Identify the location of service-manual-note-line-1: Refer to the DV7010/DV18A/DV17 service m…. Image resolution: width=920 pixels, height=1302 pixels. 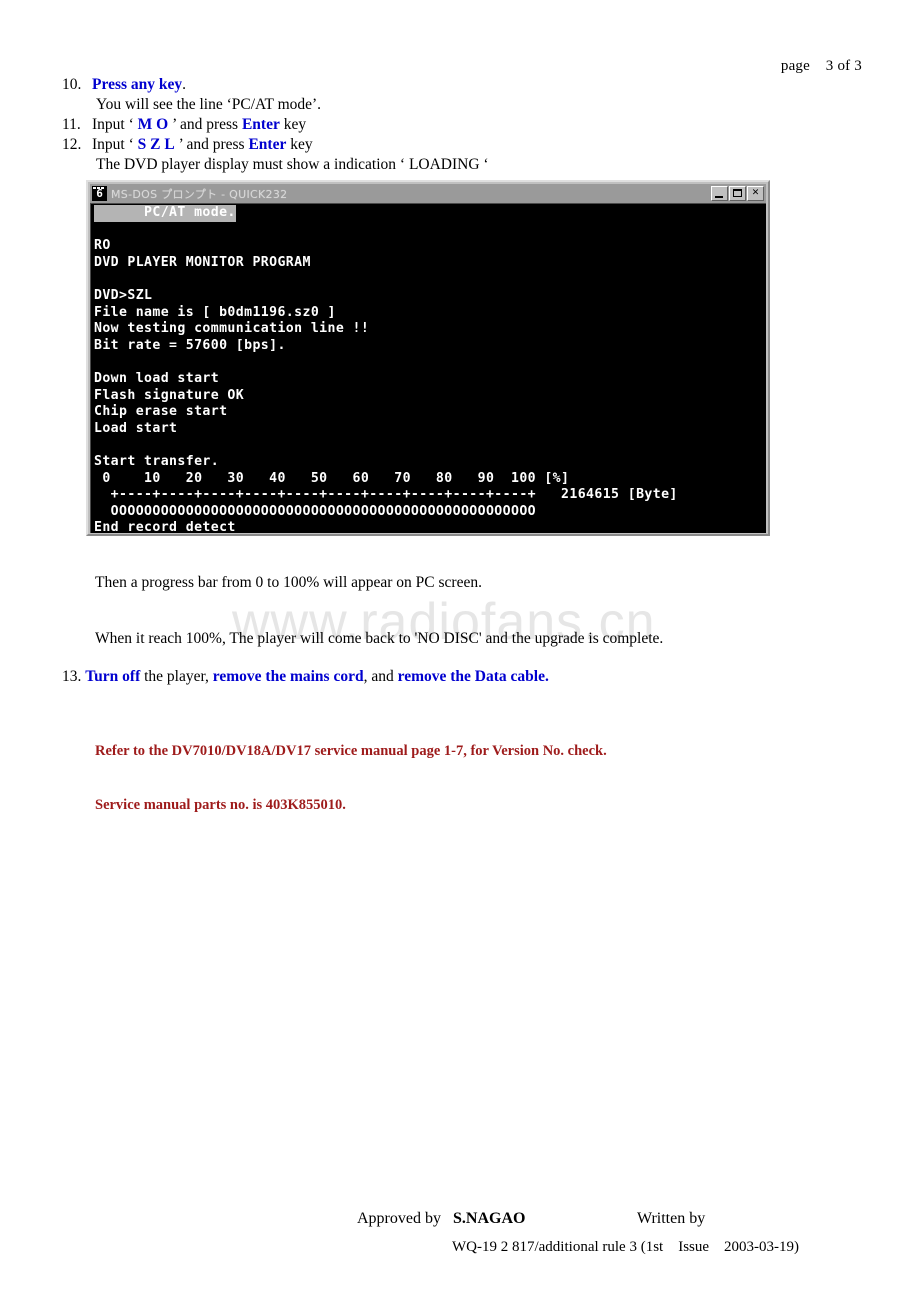
(351, 751).